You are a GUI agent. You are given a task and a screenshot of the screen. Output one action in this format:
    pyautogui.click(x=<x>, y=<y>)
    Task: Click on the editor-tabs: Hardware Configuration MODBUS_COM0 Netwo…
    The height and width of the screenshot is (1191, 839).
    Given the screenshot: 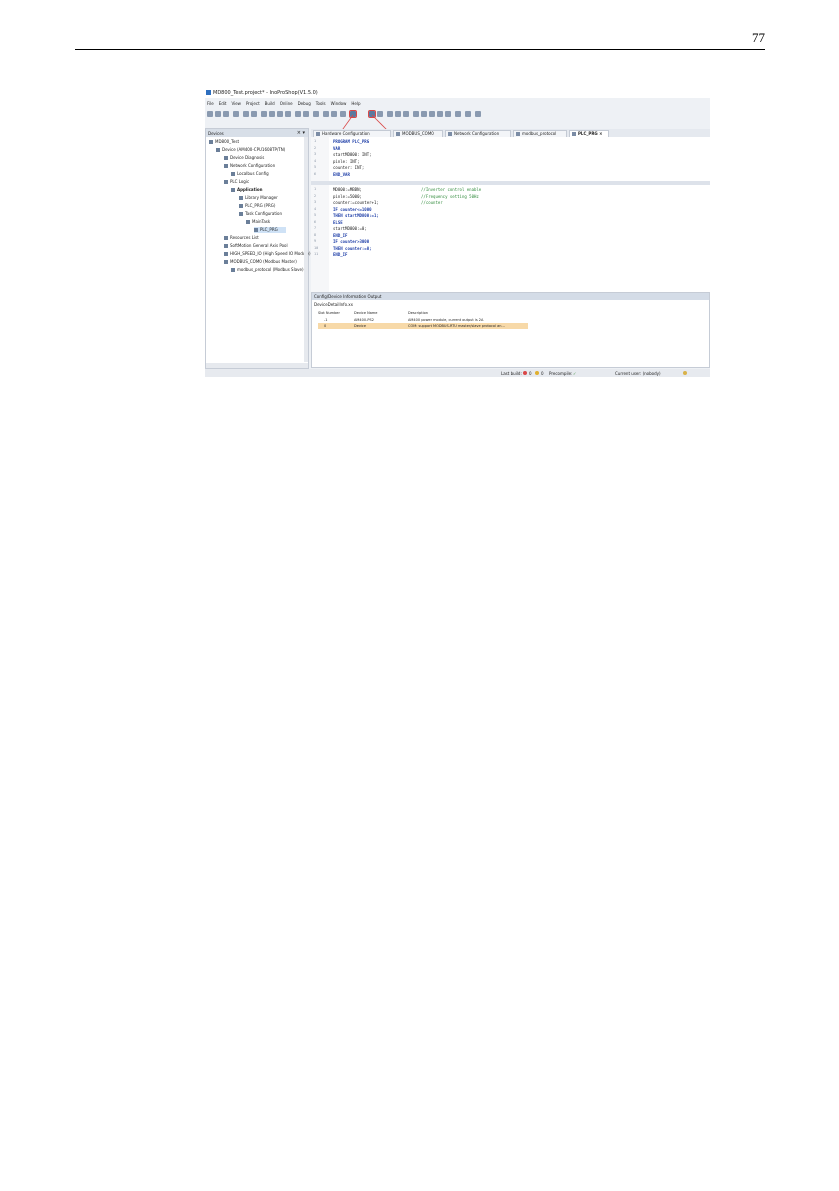 What is the action you would take?
    pyautogui.click(x=510, y=133)
    